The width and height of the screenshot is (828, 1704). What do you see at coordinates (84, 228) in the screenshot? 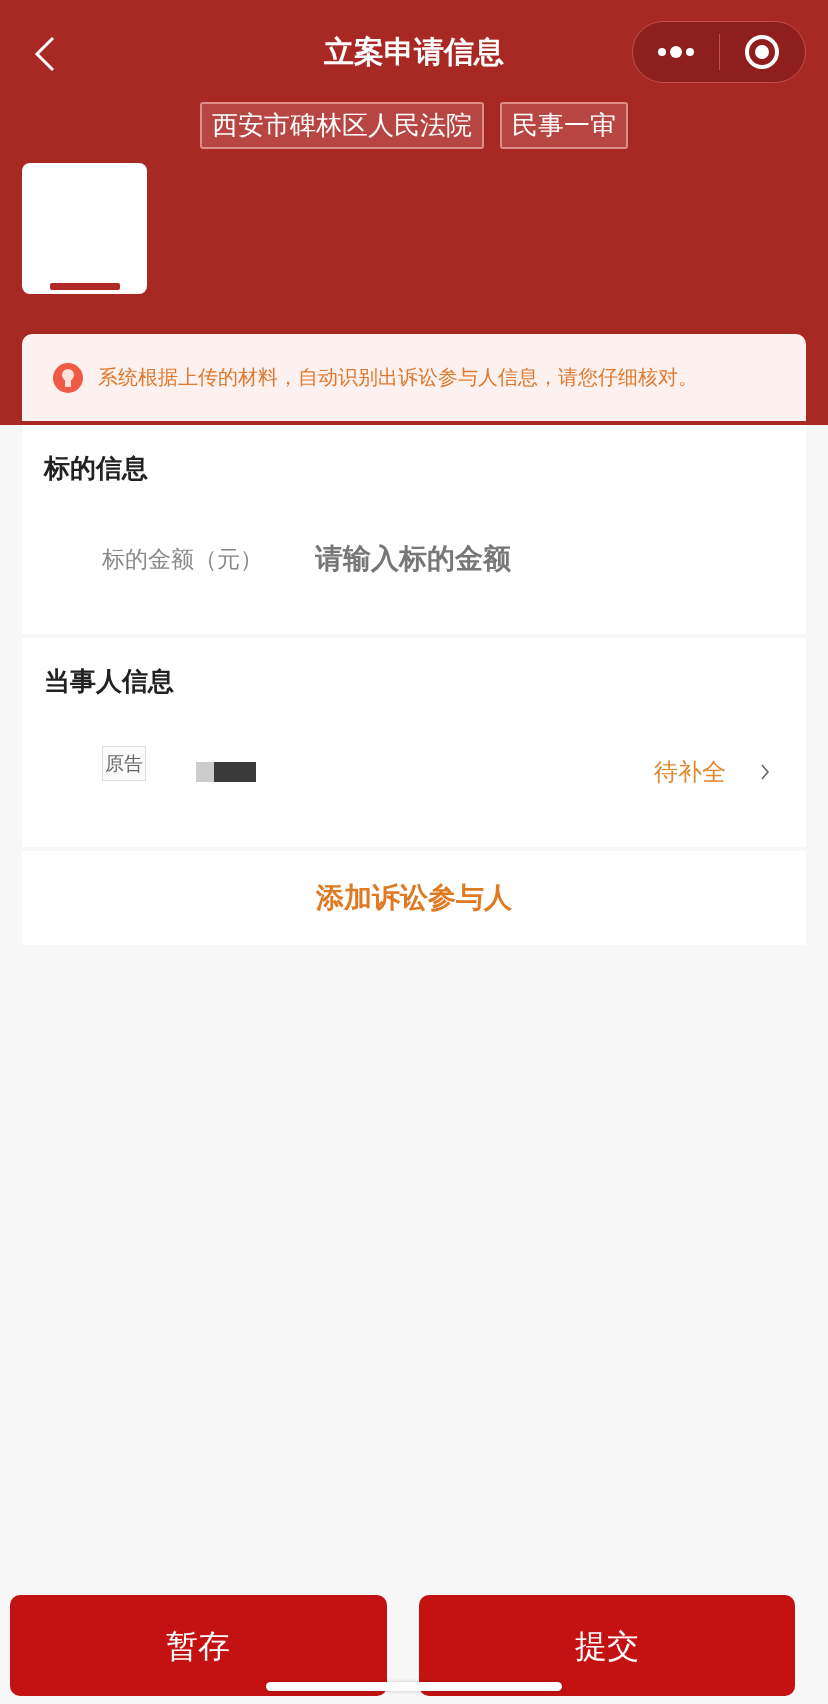
I see `document-thumbnail` at bounding box center [84, 228].